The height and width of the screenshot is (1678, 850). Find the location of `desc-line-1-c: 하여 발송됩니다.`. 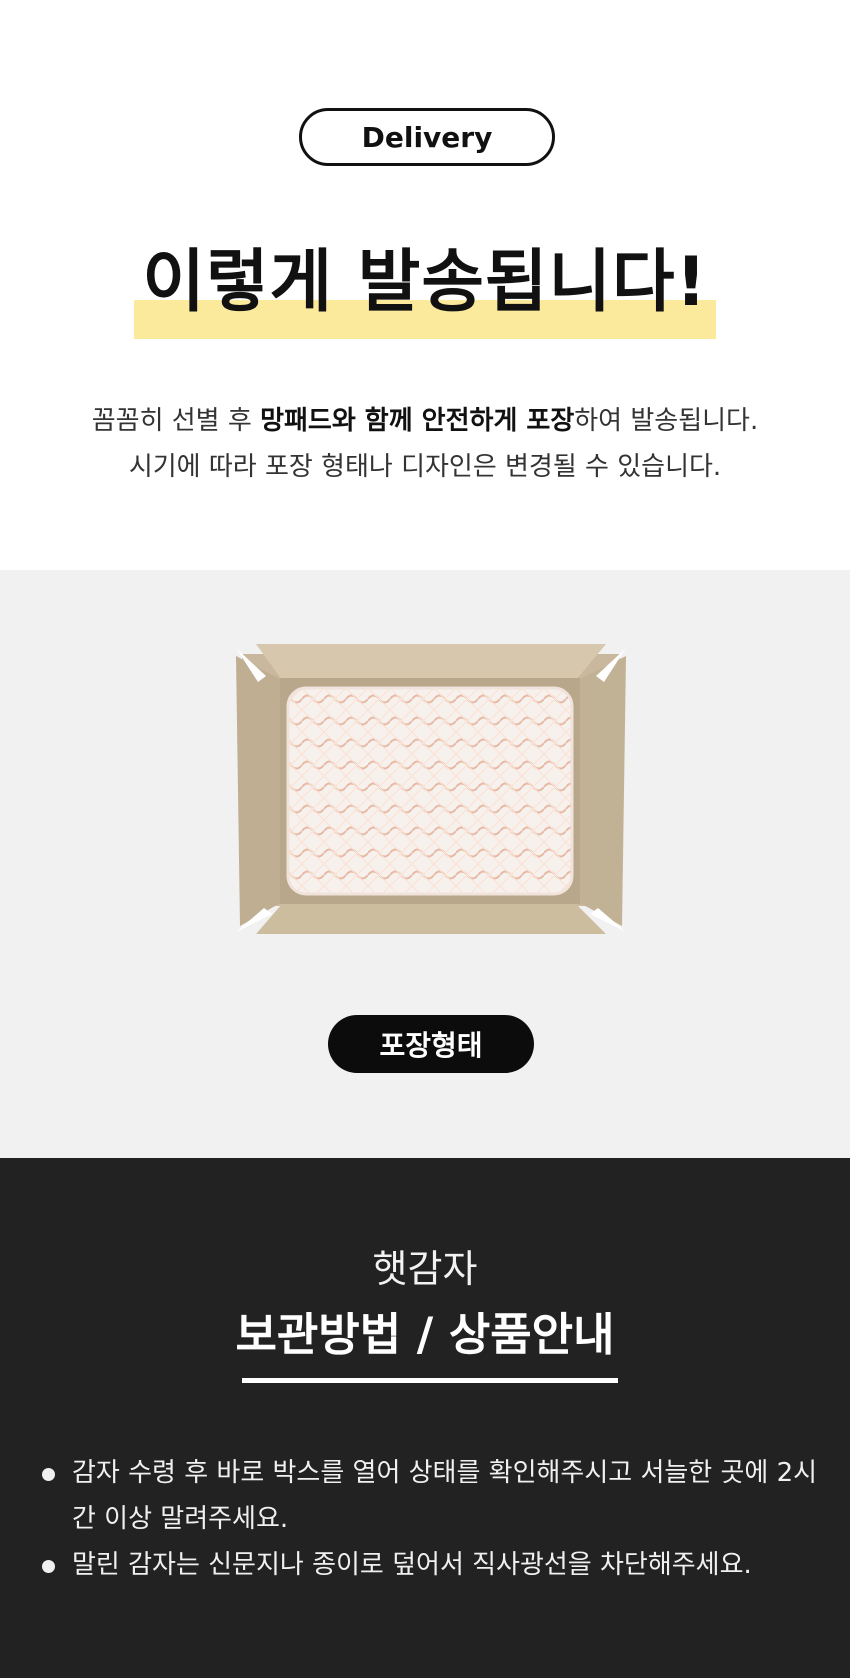

desc-line-1-c: 하여 발송됩니다. is located at coordinates (666, 421).